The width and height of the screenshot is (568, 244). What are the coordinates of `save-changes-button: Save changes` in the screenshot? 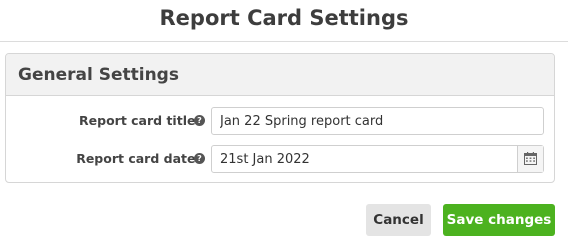 It's located at (499, 220).